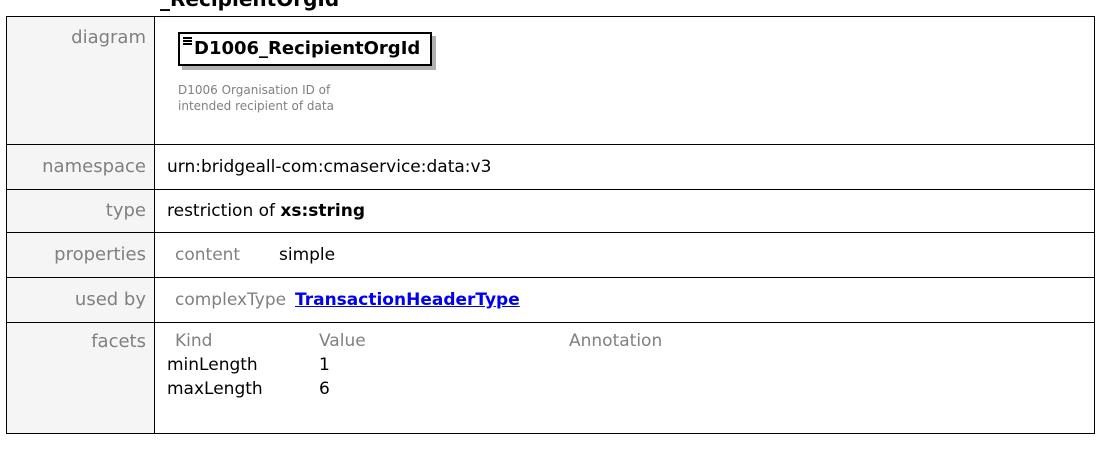 Image resolution: width=1102 pixels, height=450 pixels. What do you see at coordinates (80, 211) in the screenshot?
I see `type-label: type` at bounding box center [80, 211].